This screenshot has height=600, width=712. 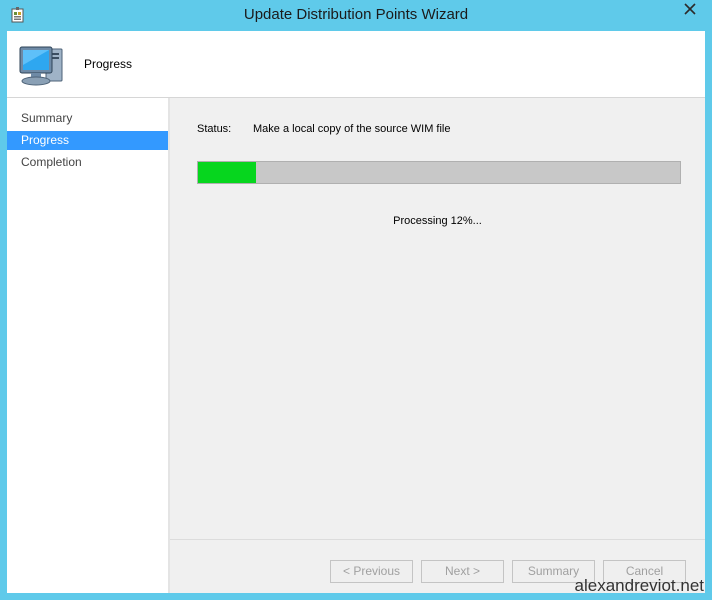 I want to click on nav-item-completion: Completion, so click(x=87, y=162).